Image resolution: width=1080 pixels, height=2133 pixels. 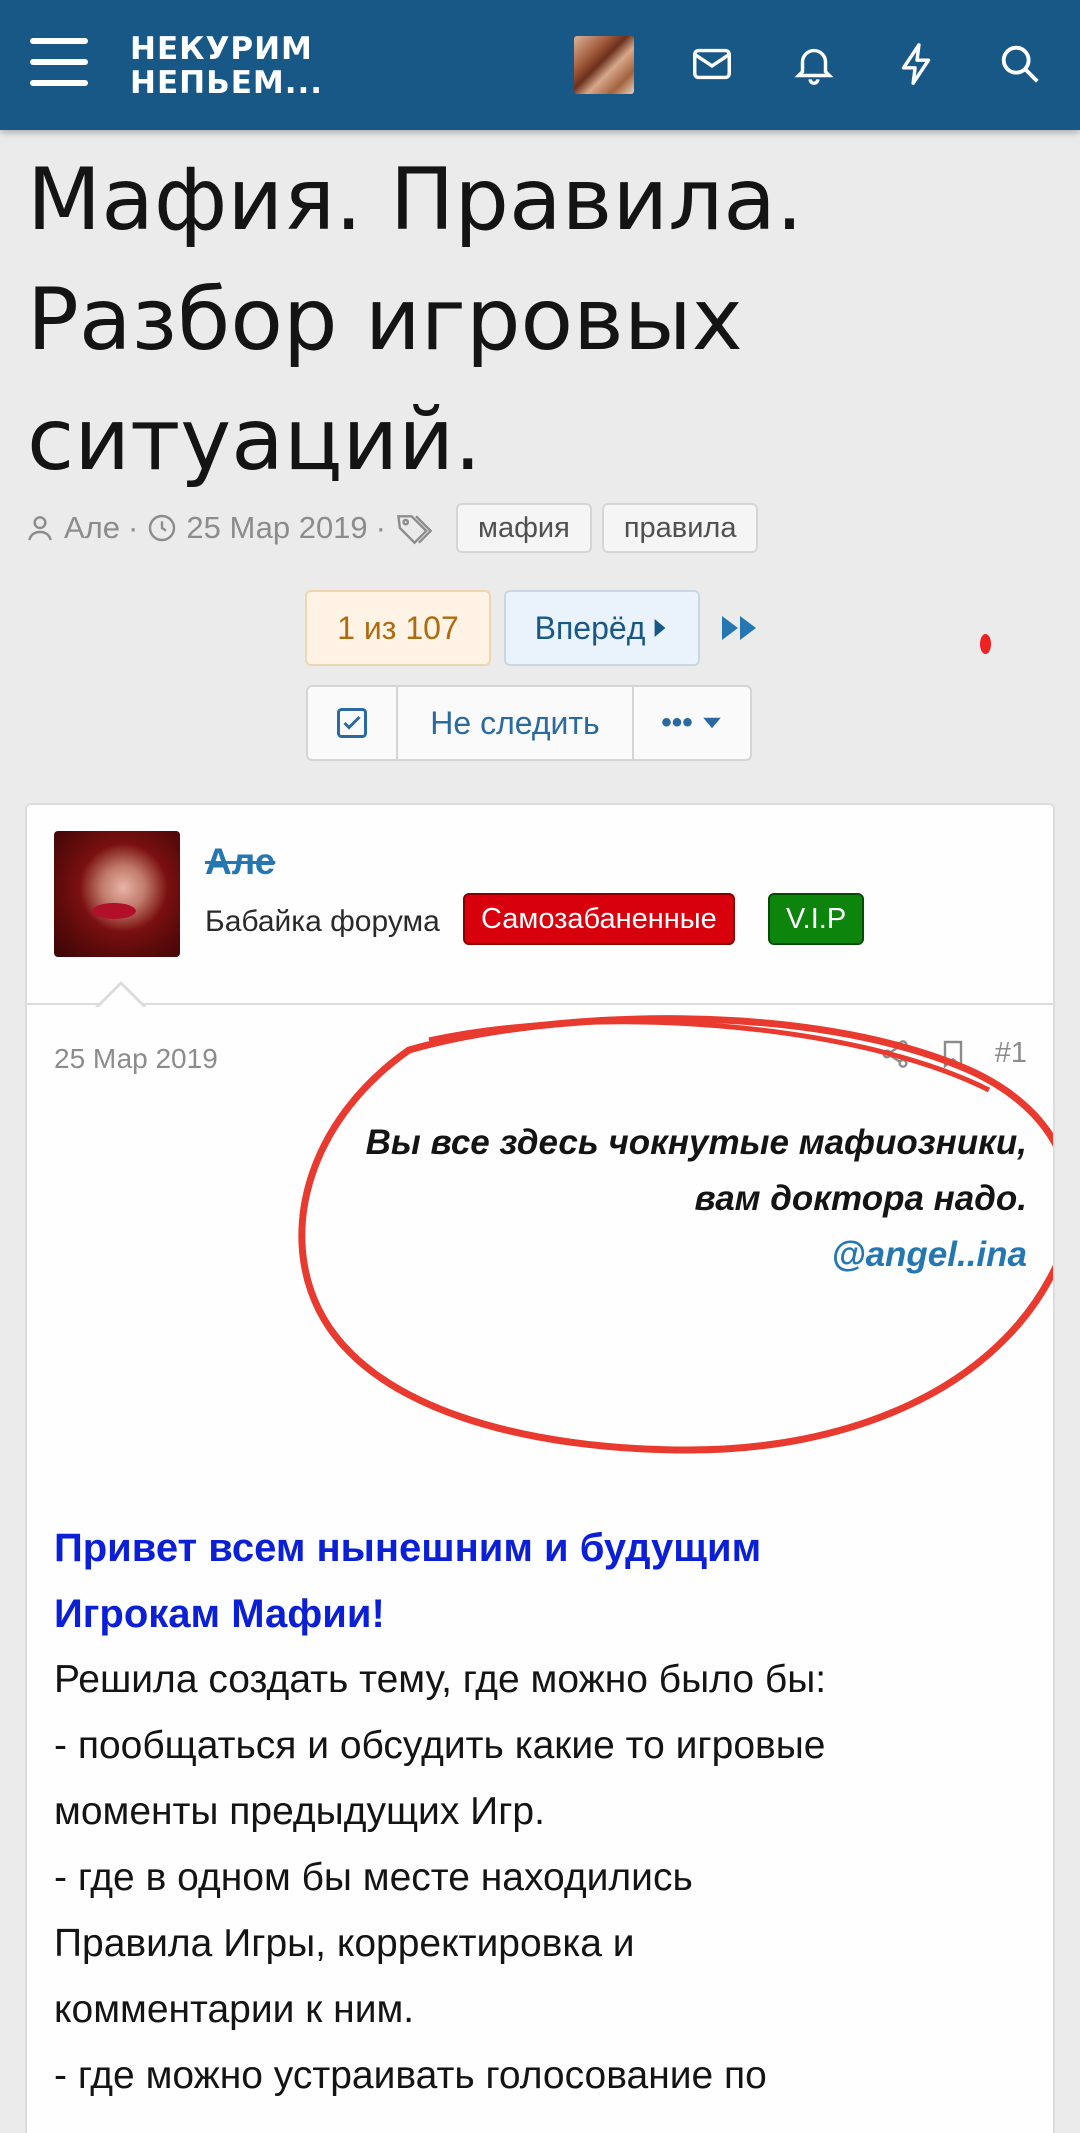 What do you see at coordinates (136, 1059) in the screenshot?
I see `post-date: 25 Мар 2019` at bounding box center [136, 1059].